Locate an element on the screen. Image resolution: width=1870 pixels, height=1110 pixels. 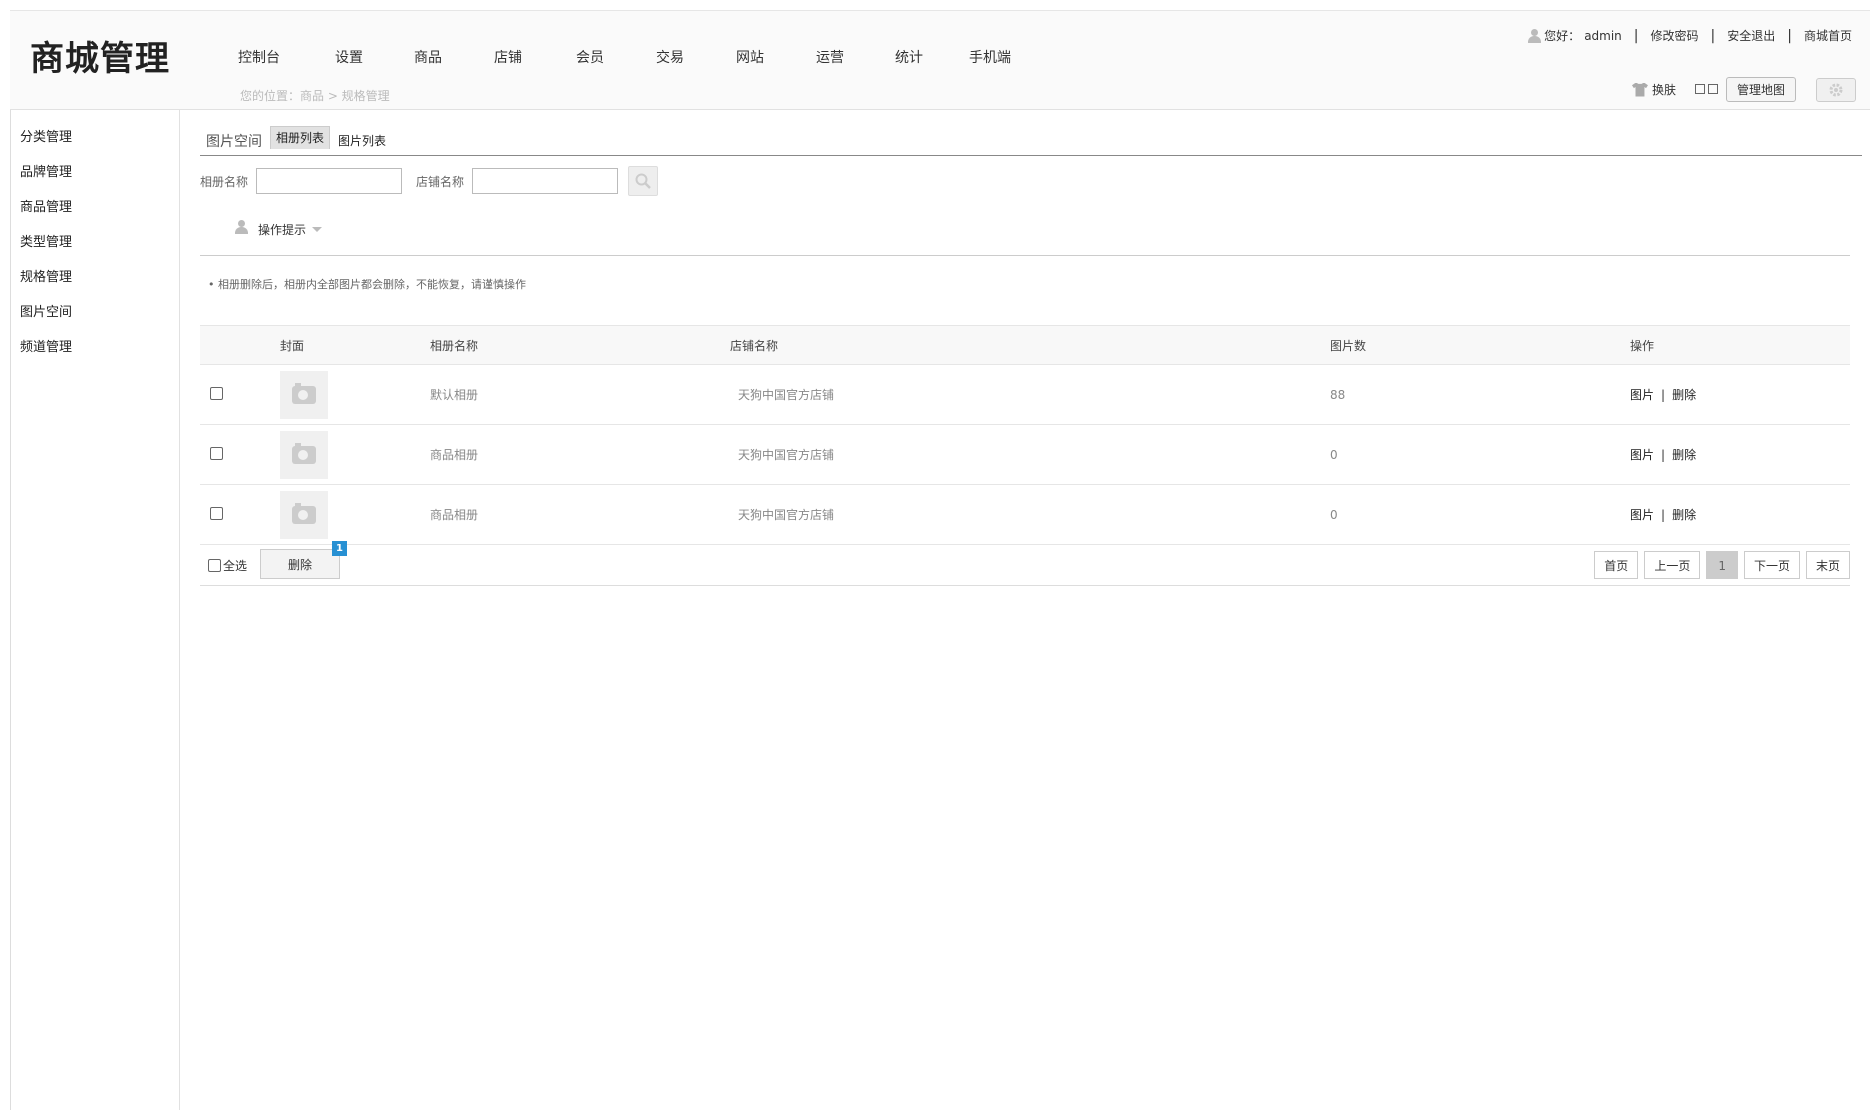
hint-title: 操作提示 is located at coordinates (282, 229).